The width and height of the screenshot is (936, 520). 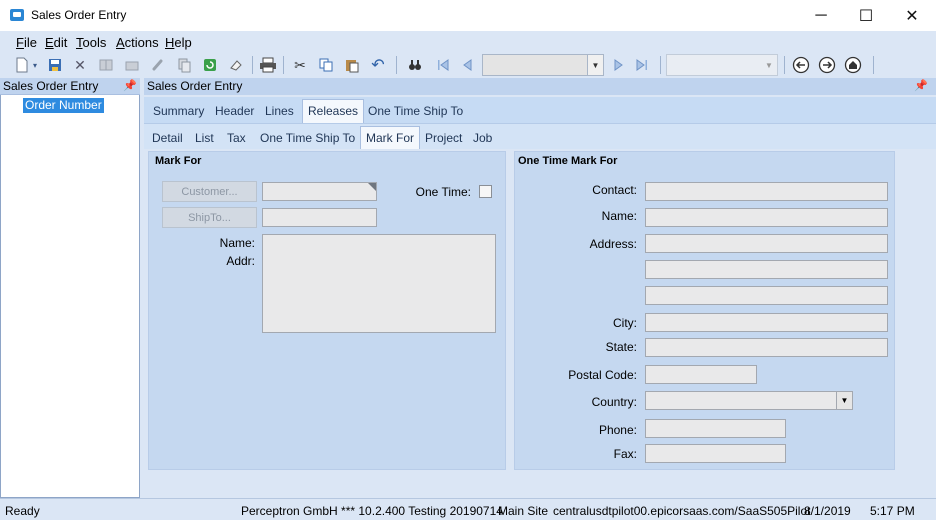 I want to click on left-panel-header: Sales Order Entry 📌, so click(x=70, y=86).